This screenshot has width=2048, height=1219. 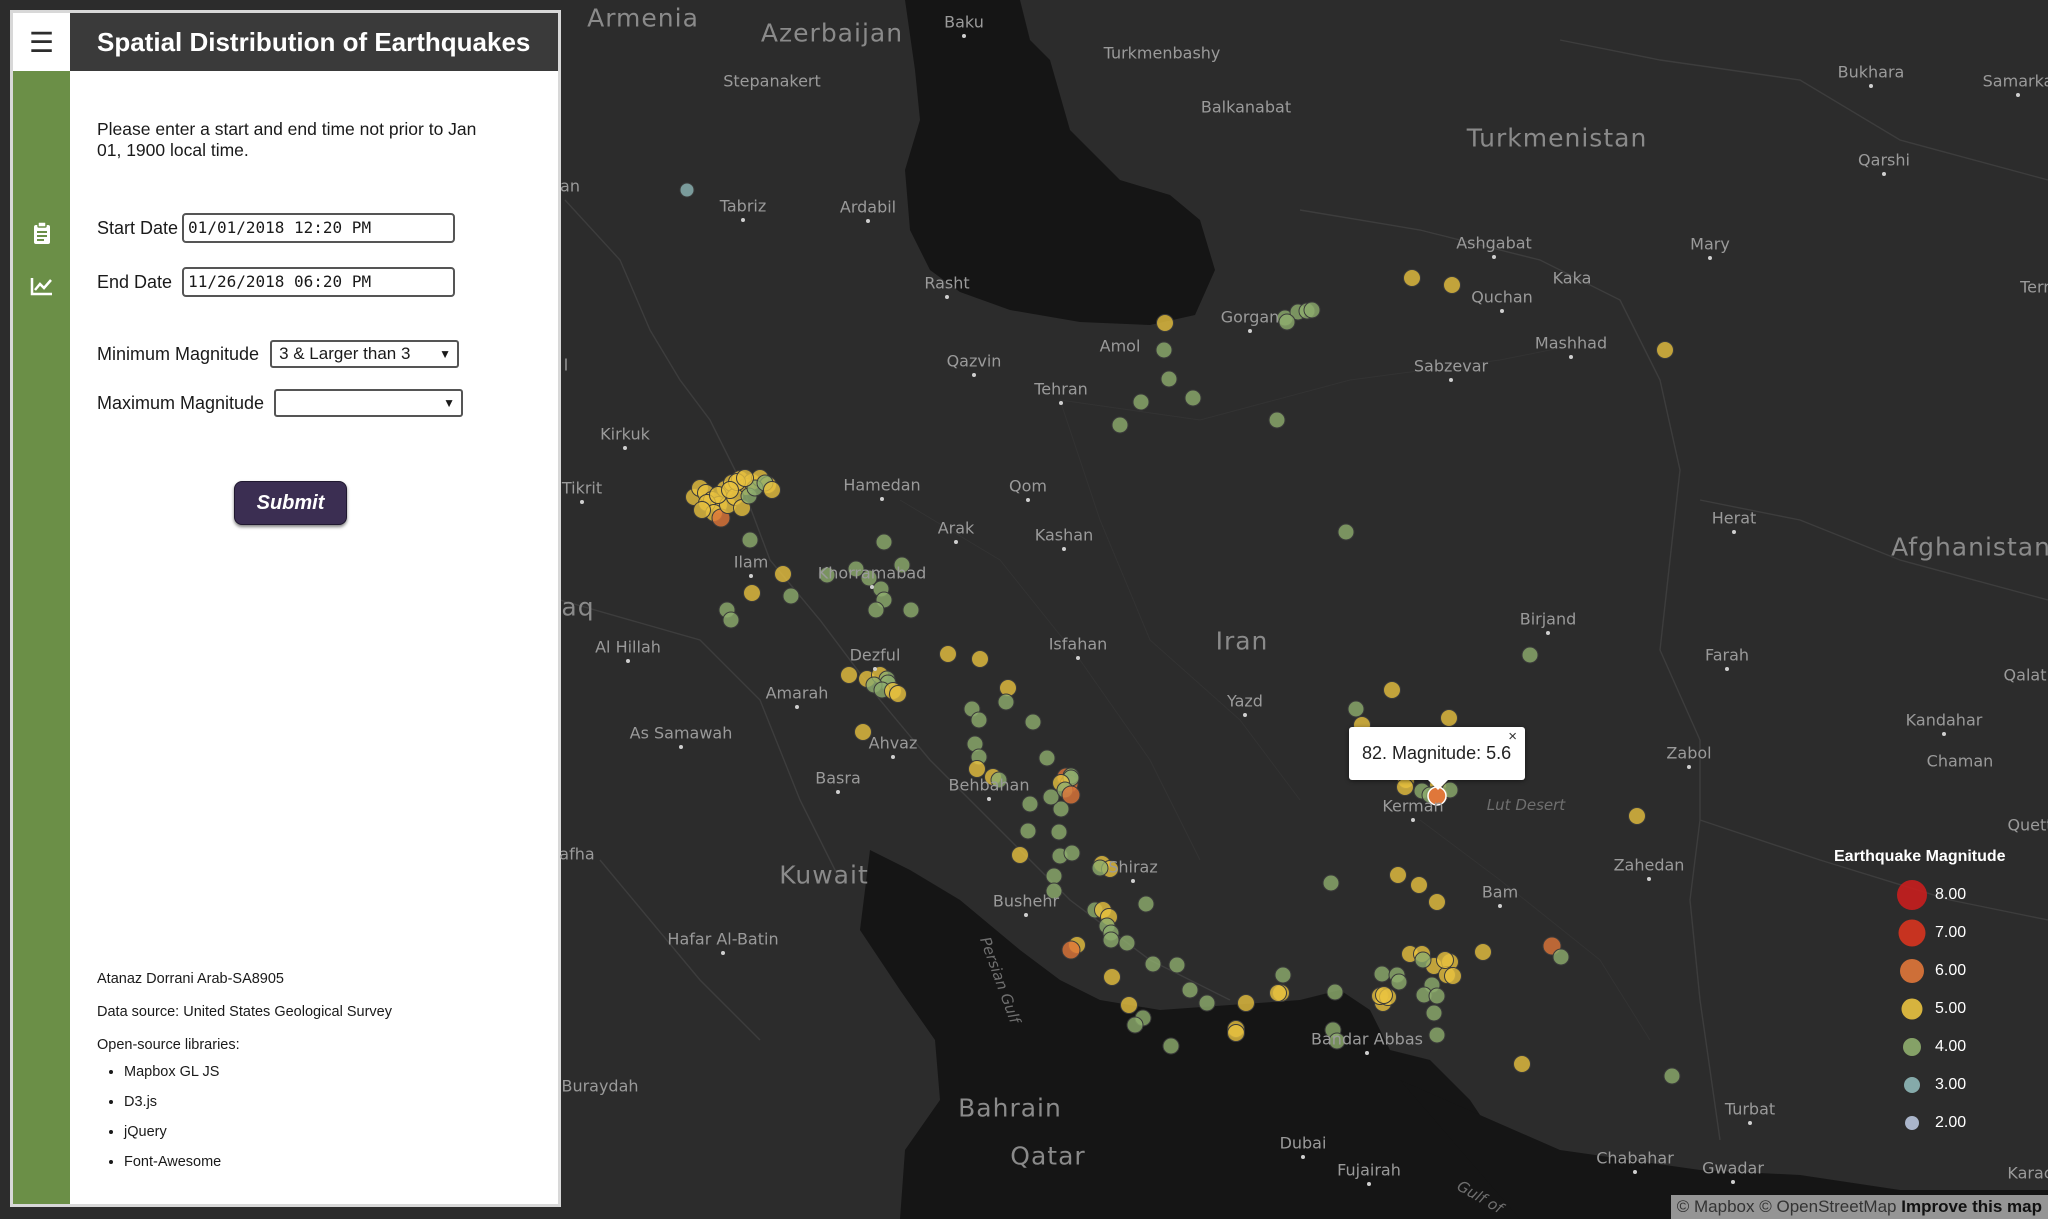 I want to click on libs-heading: Open-source libraries:, so click(x=168, y=1045).